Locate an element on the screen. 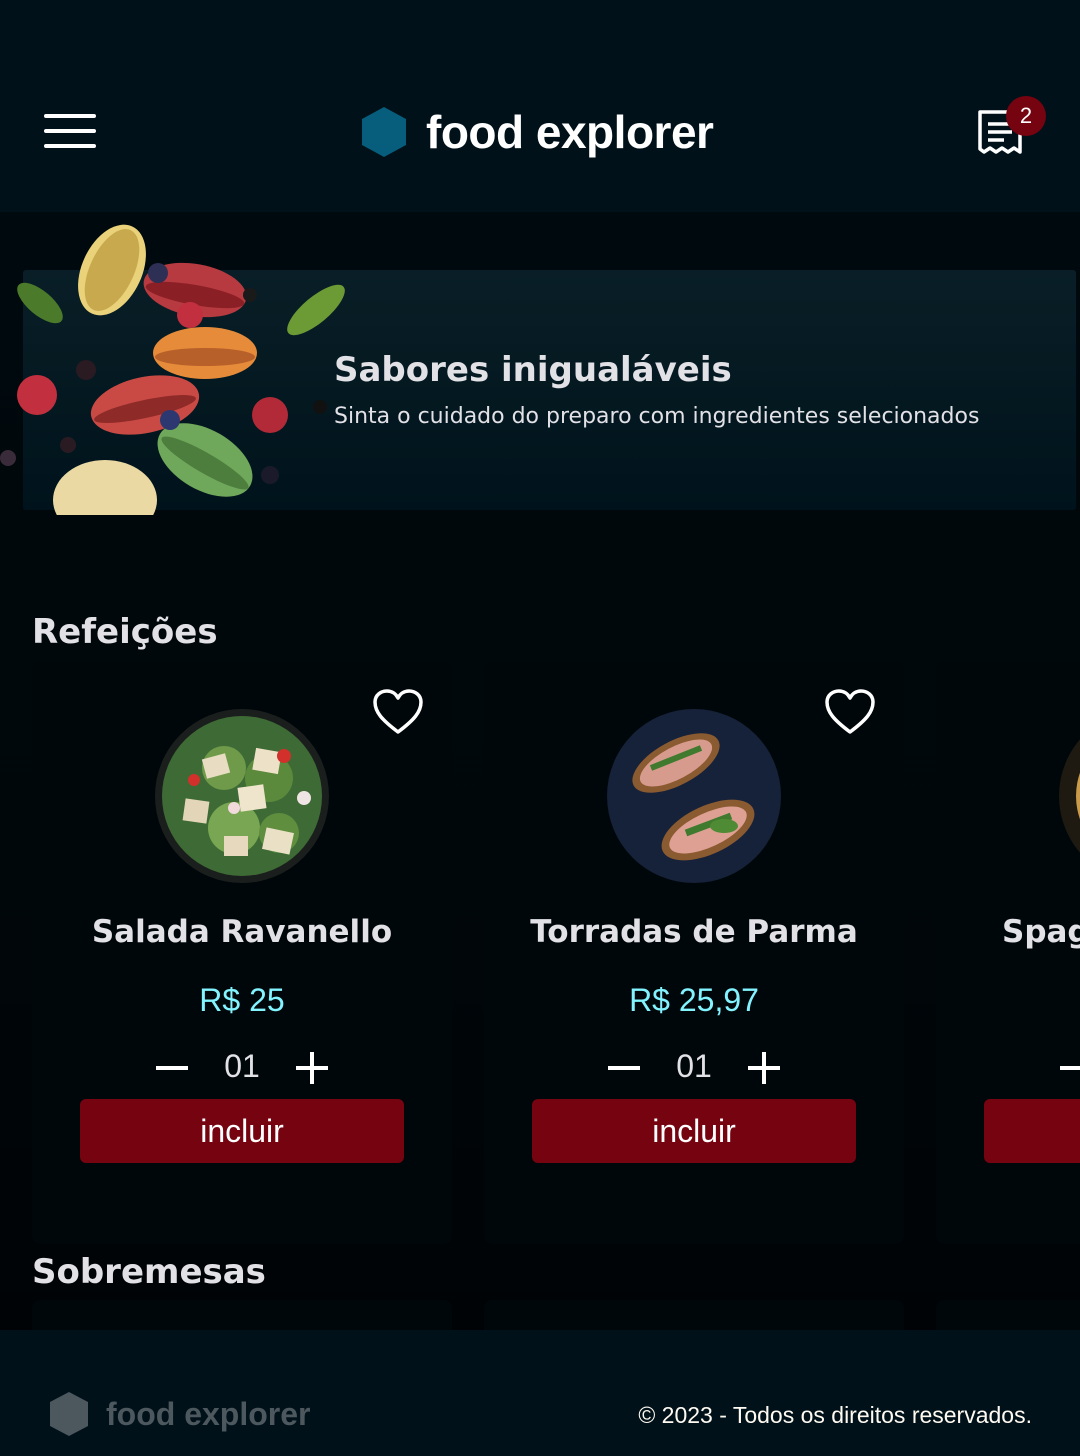 The width and height of the screenshot is (1080, 1456). brand-name: food explorer is located at coordinates (570, 132).